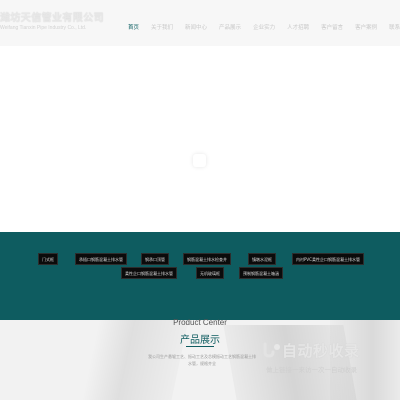 This screenshot has height=400, width=400. I want to click on category-tag-door-frame: 门式框, so click(48, 259).